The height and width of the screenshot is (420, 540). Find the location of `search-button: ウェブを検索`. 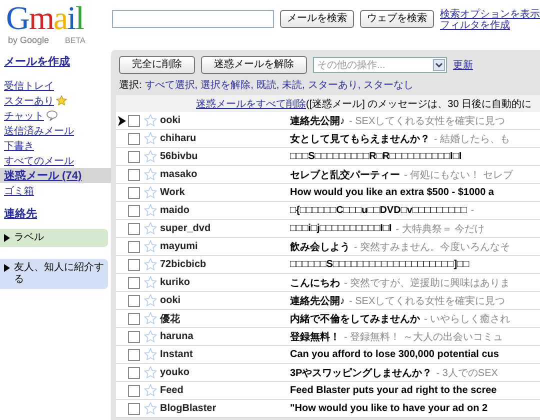

search-button: ウェブを検索 is located at coordinates (397, 19).